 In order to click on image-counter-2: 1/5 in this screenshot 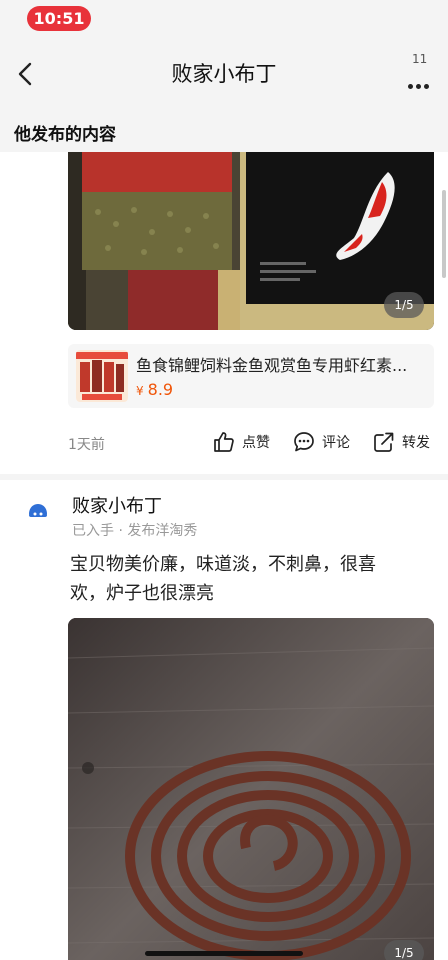, I will do `click(404, 950)`.